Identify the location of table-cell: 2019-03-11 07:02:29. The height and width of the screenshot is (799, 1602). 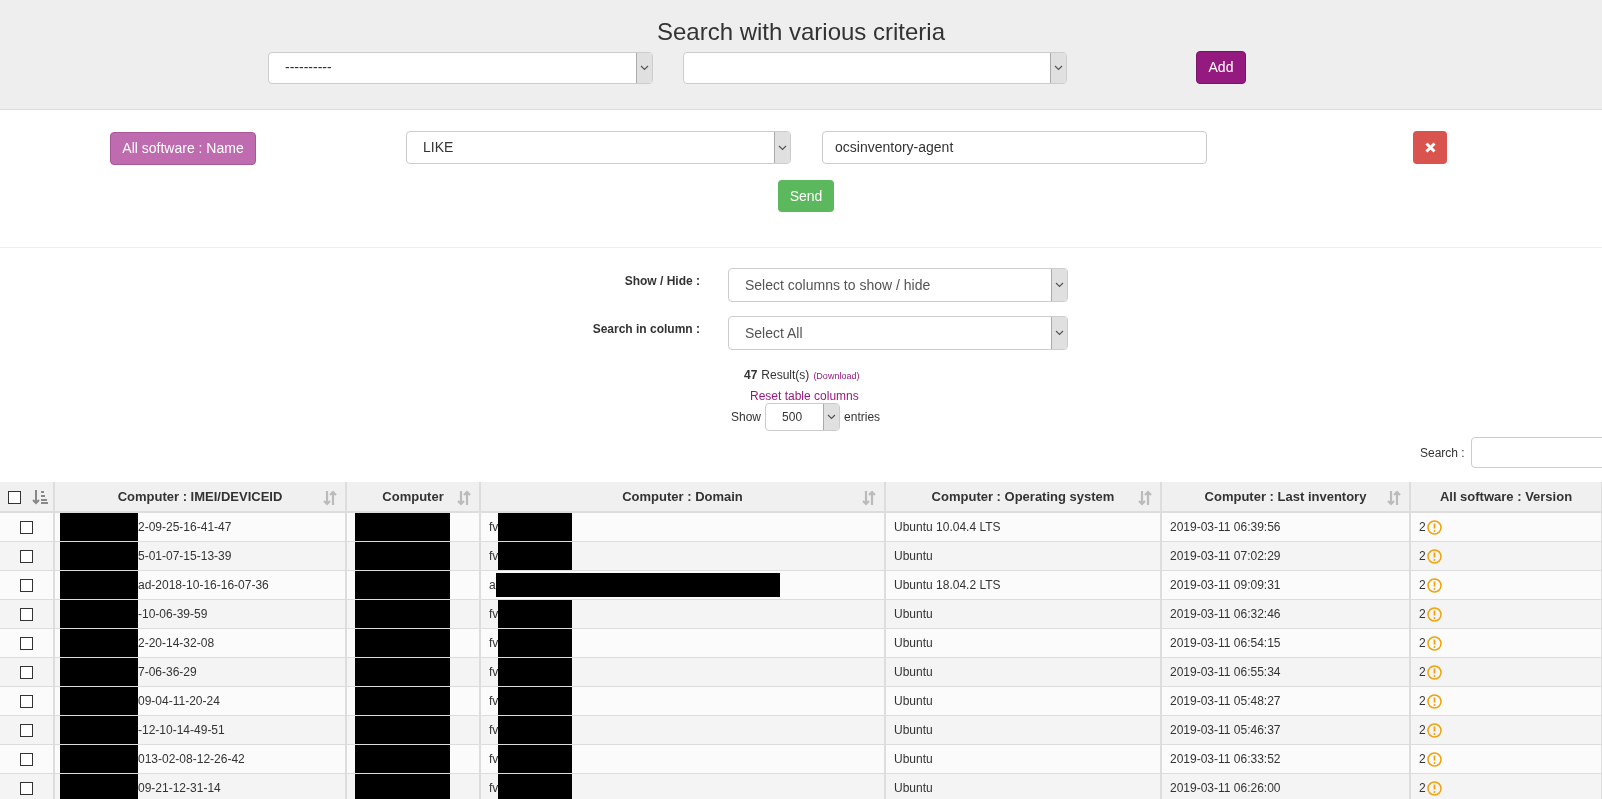
(1225, 556).